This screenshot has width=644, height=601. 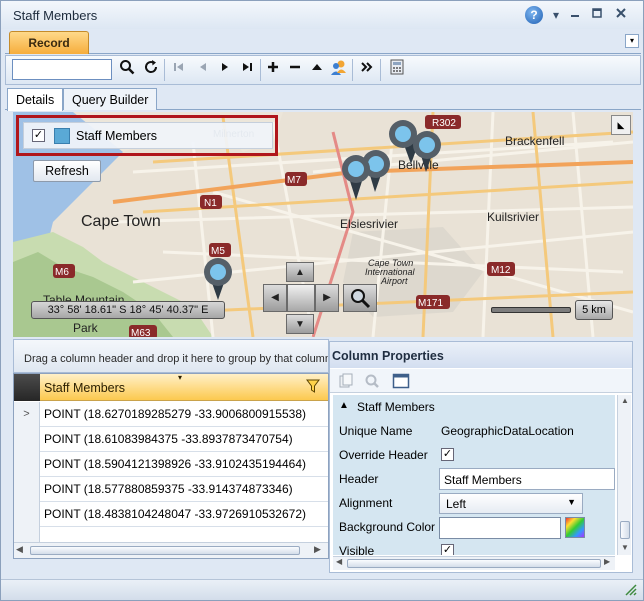 I want to click on pan-center-button, so click(x=301, y=298).